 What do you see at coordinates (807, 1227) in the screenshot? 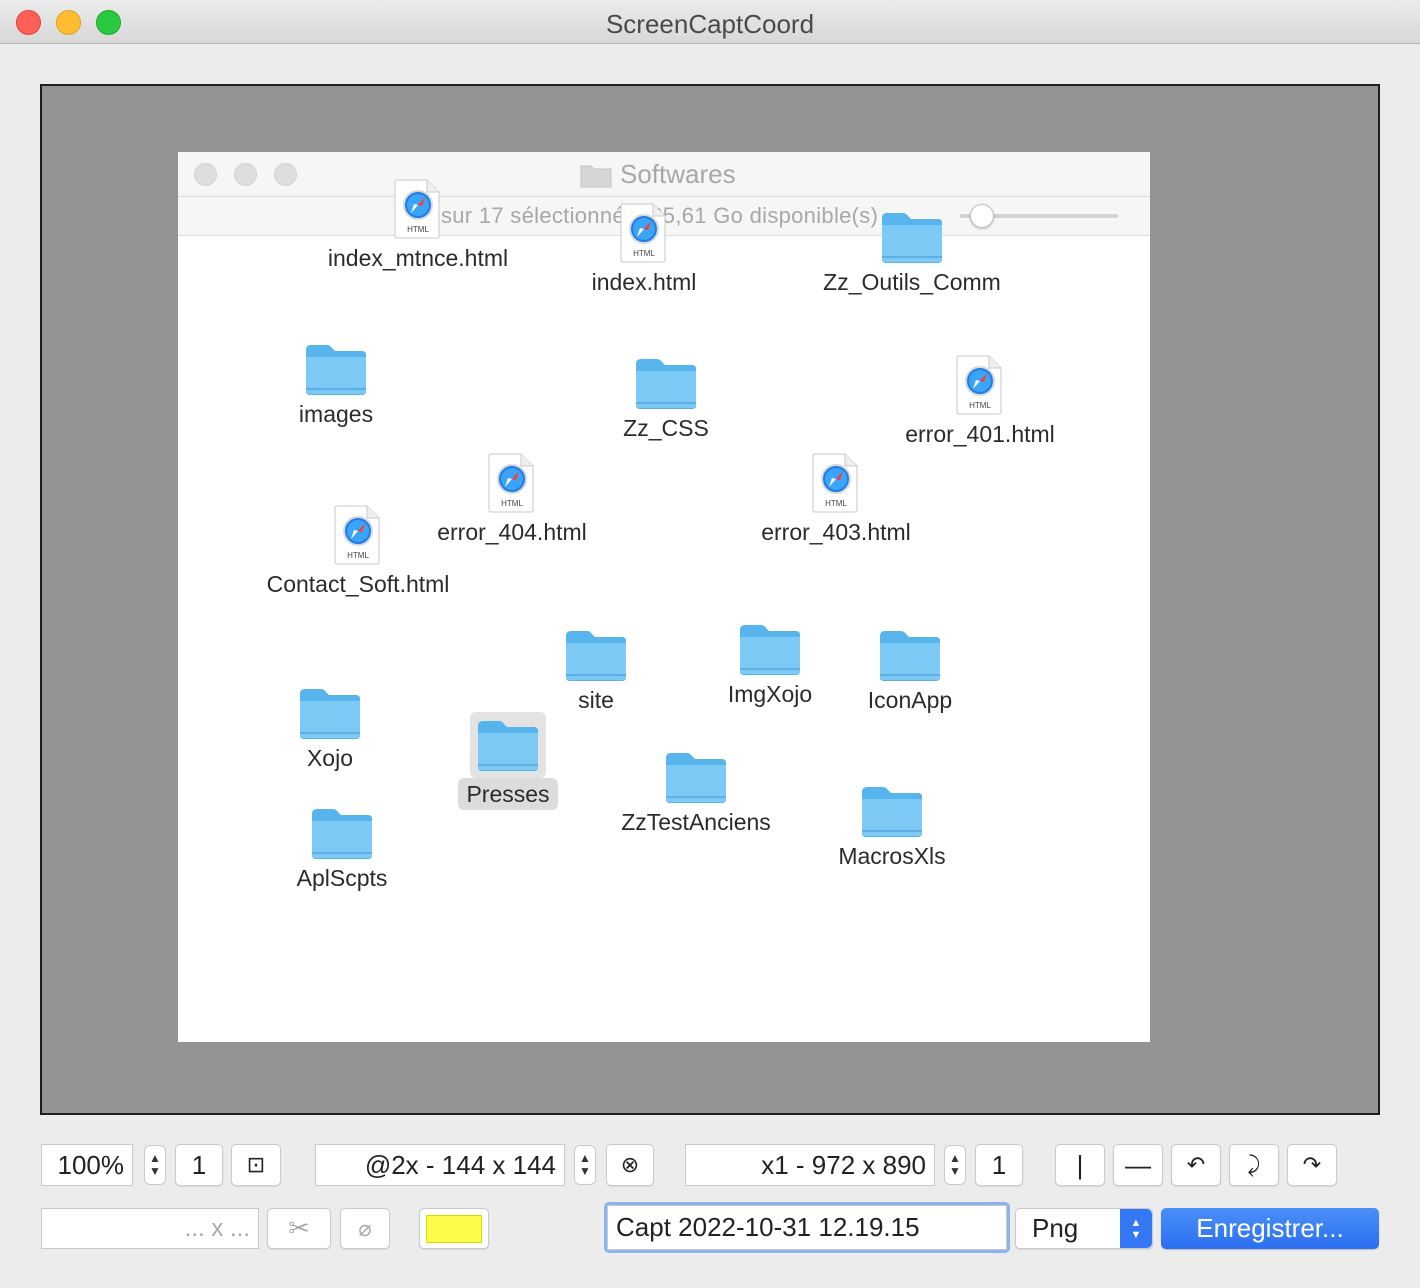
I see `filename-field: Capt 2022-10-31 12.19.15` at bounding box center [807, 1227].